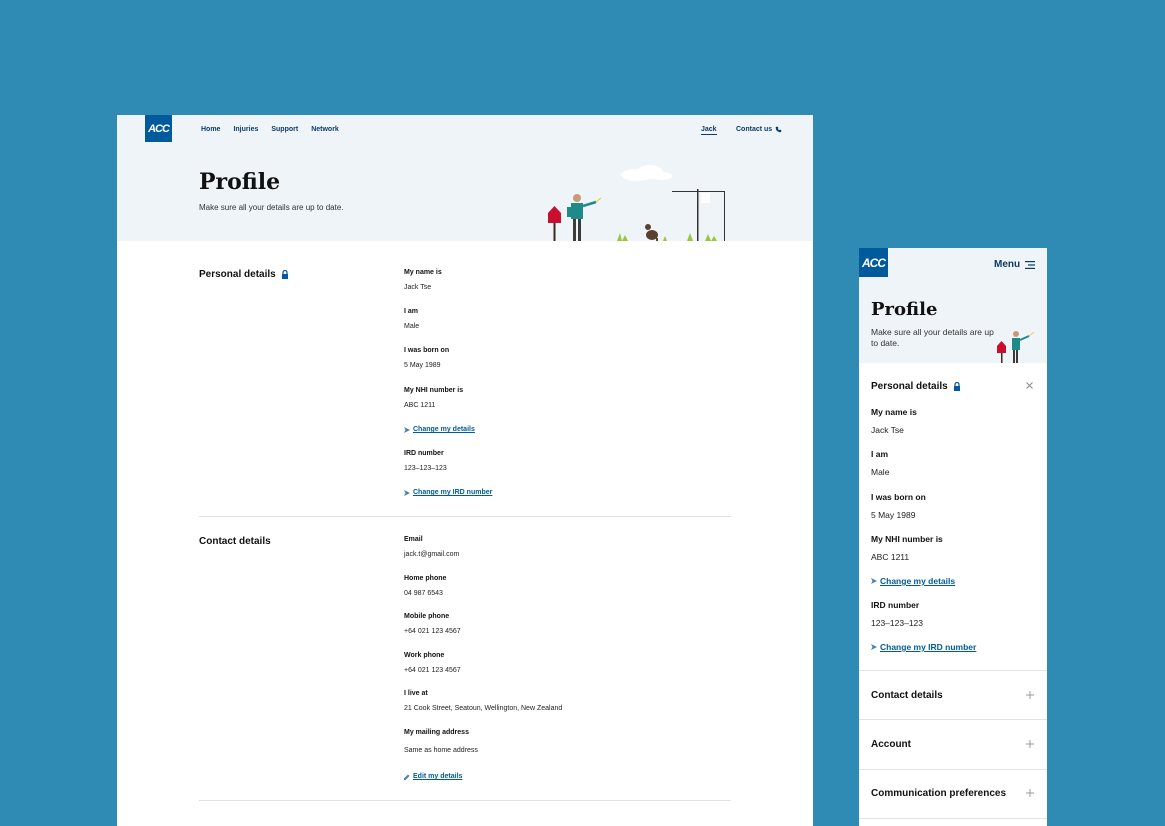  I want to click on accordion-contact-details: Contact details, so click(907, 695).